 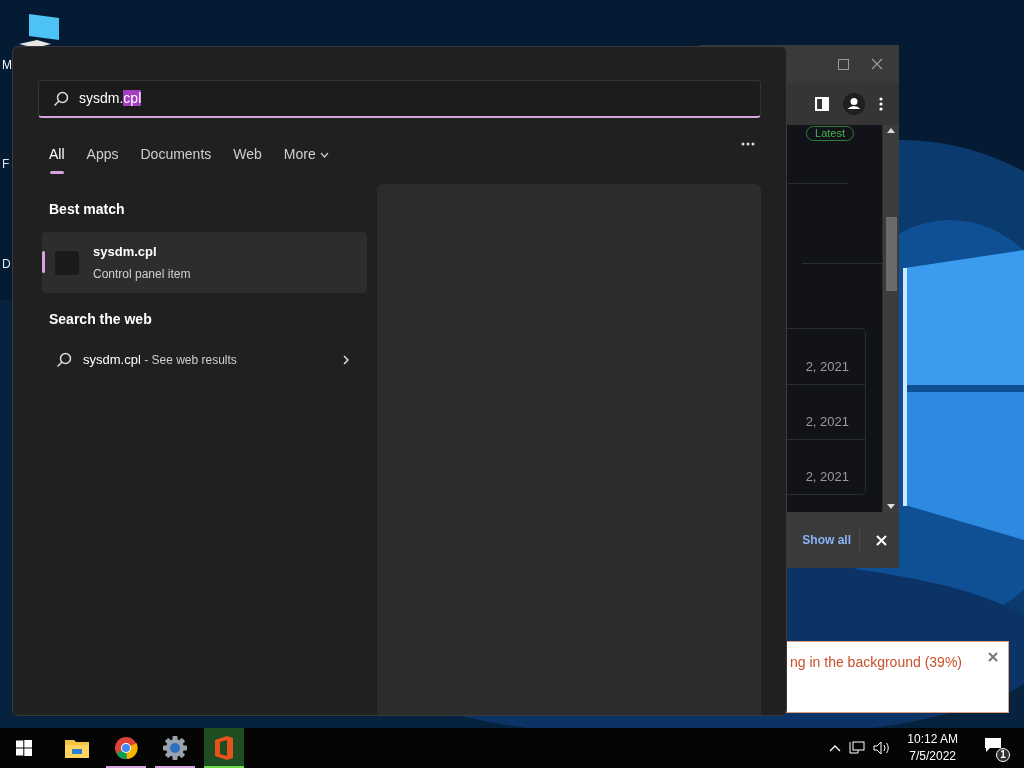 What do you see at coordinates (306, 159) in the screenshot?
I see `filter-tab: More` at bounding box center [306, 159].